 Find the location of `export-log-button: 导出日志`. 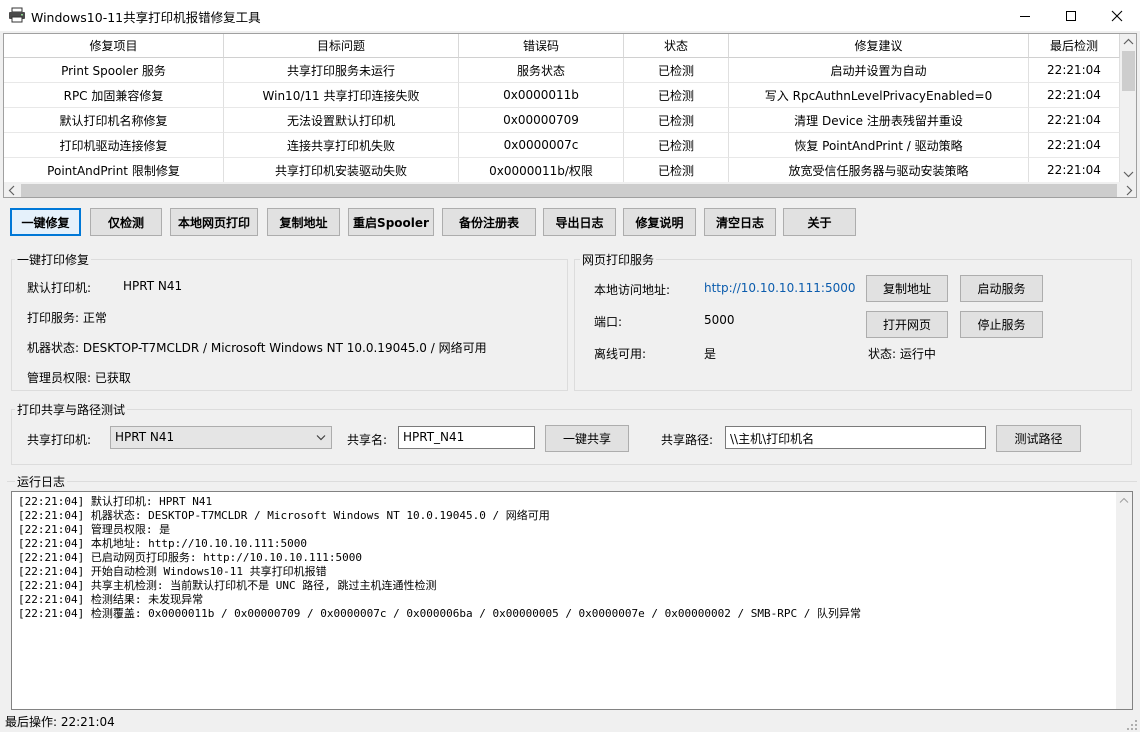

export-log-button: 导出日志 is located at coordinates (579, 222).